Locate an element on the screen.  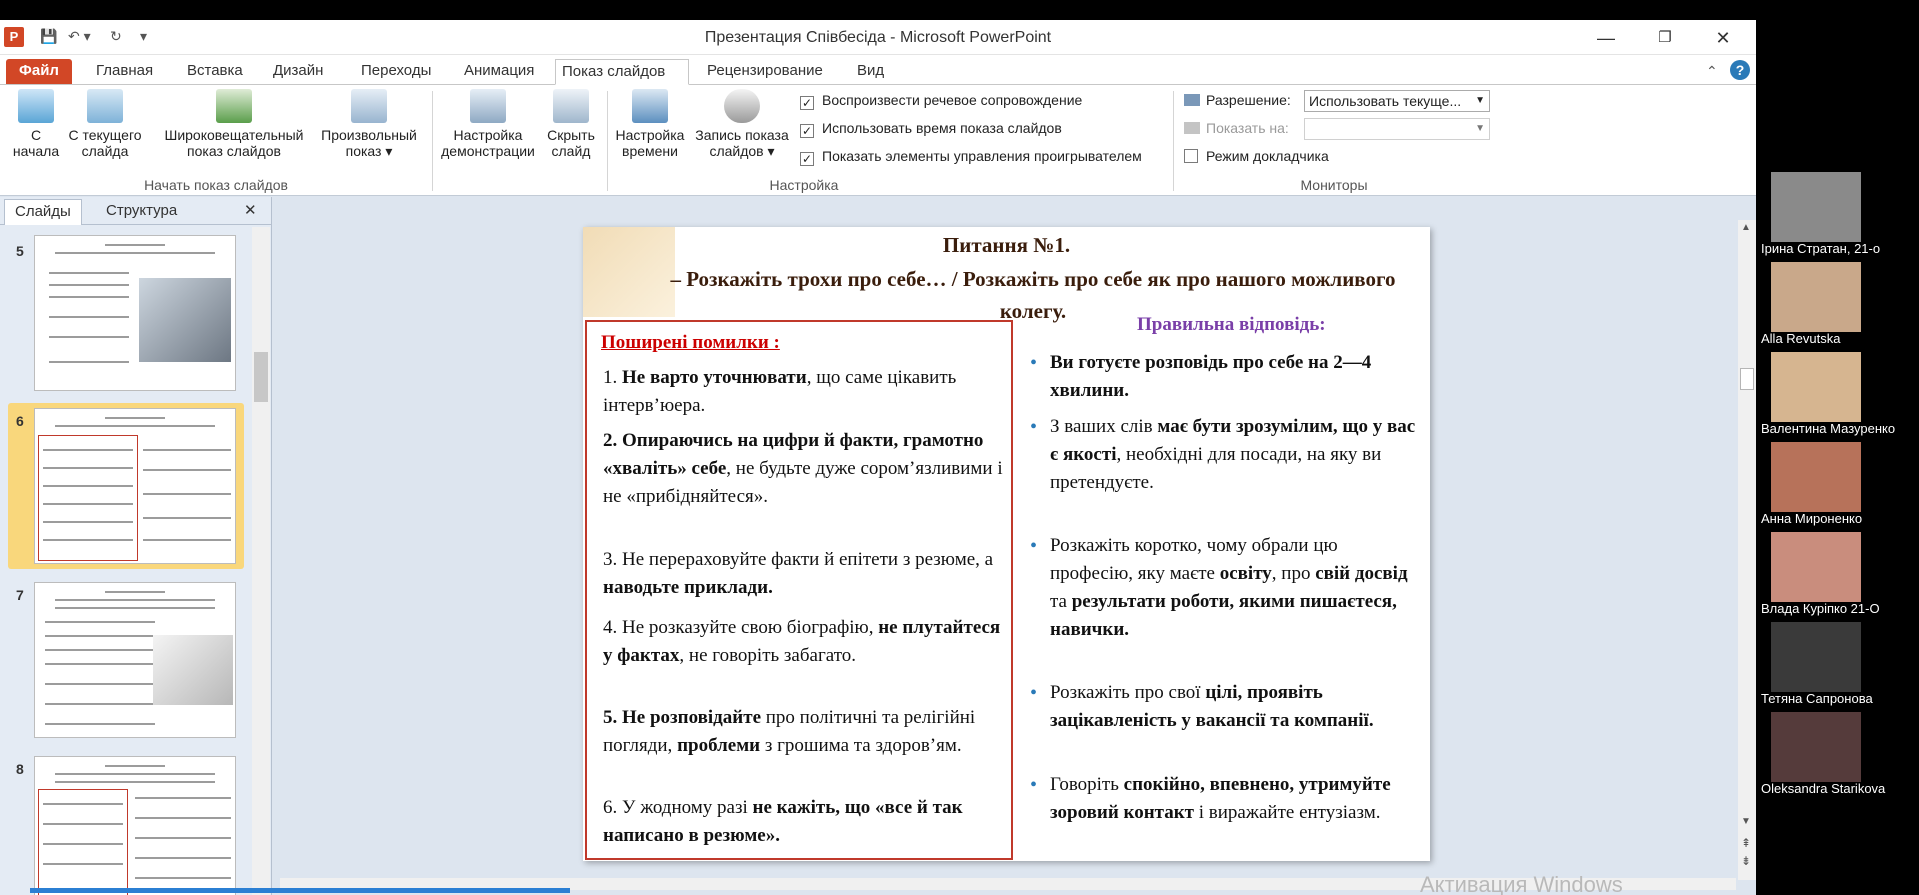
collapse-ribbon-icon: ⌃ is located at coordinates (1712, 71).